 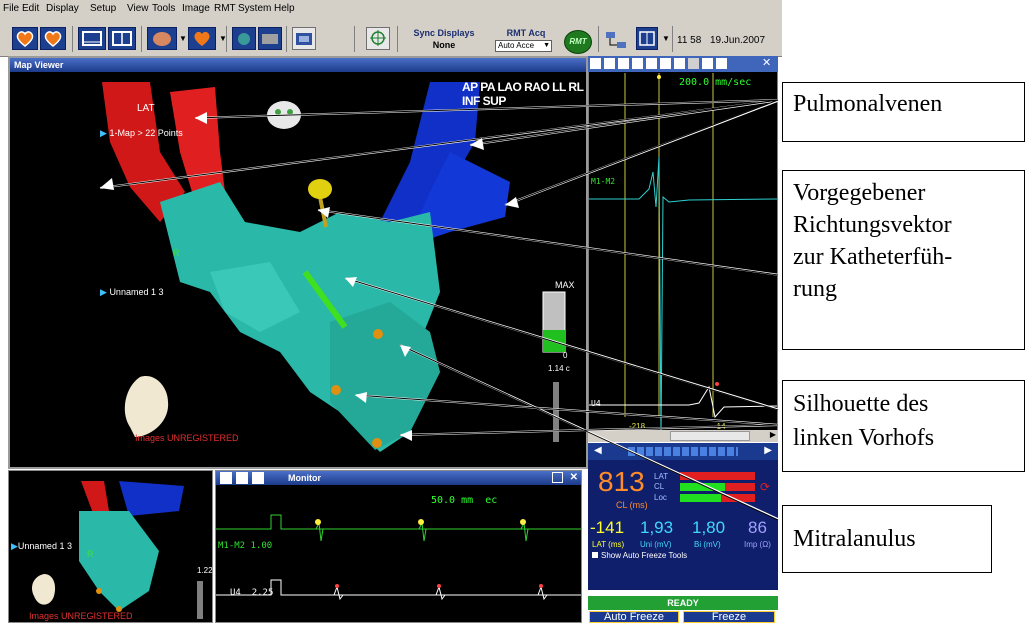 What do you see at coordinates (715, 82) in the screenshot?
I see `ecg-speed: 200.0 mm/sec` at bounding box center [715, 82].